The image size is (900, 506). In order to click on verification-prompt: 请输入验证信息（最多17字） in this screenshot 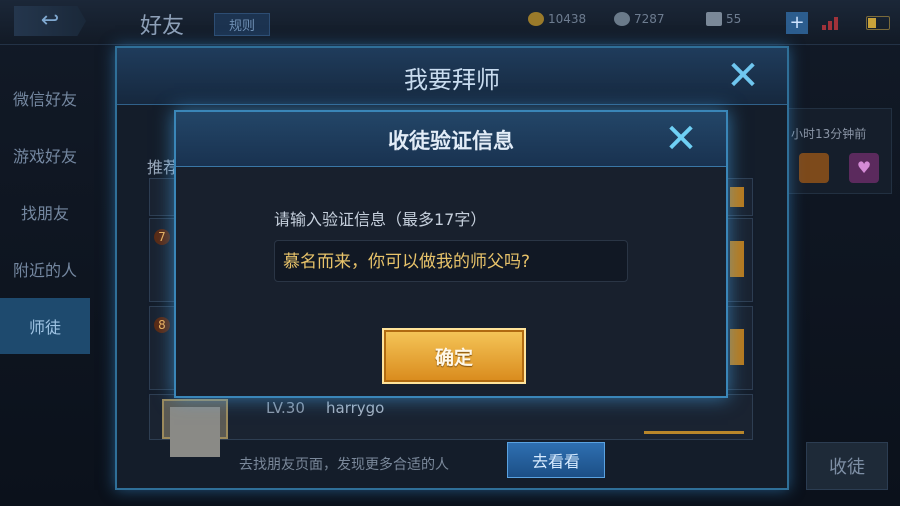, I will do `click(380, 219)`.